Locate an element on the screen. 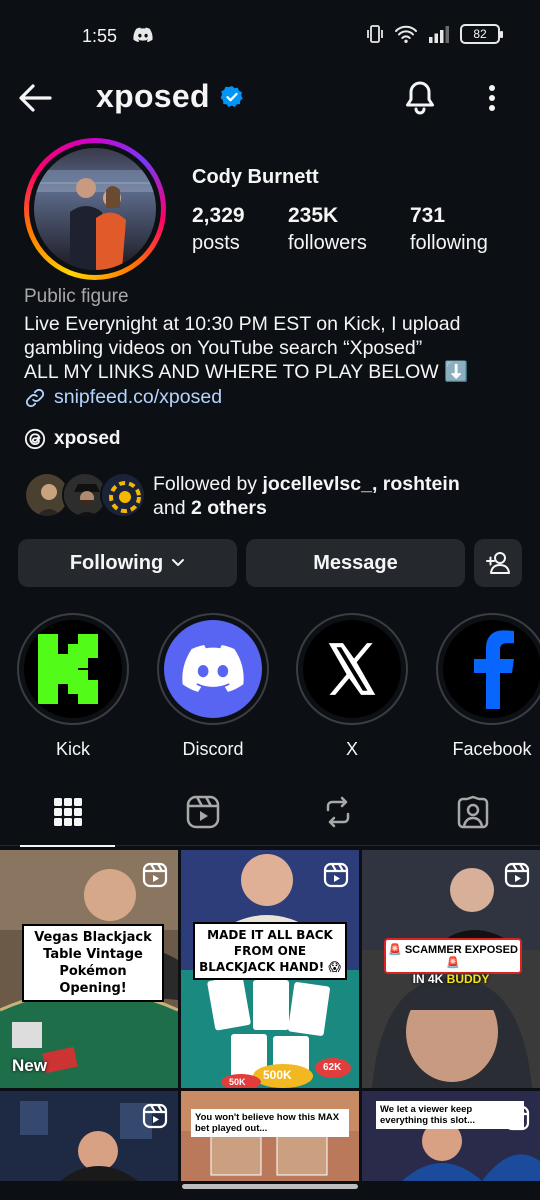 The width and height of the screenshot is (540, 1200). suggested-users-button is located at coordinates (498, 563).